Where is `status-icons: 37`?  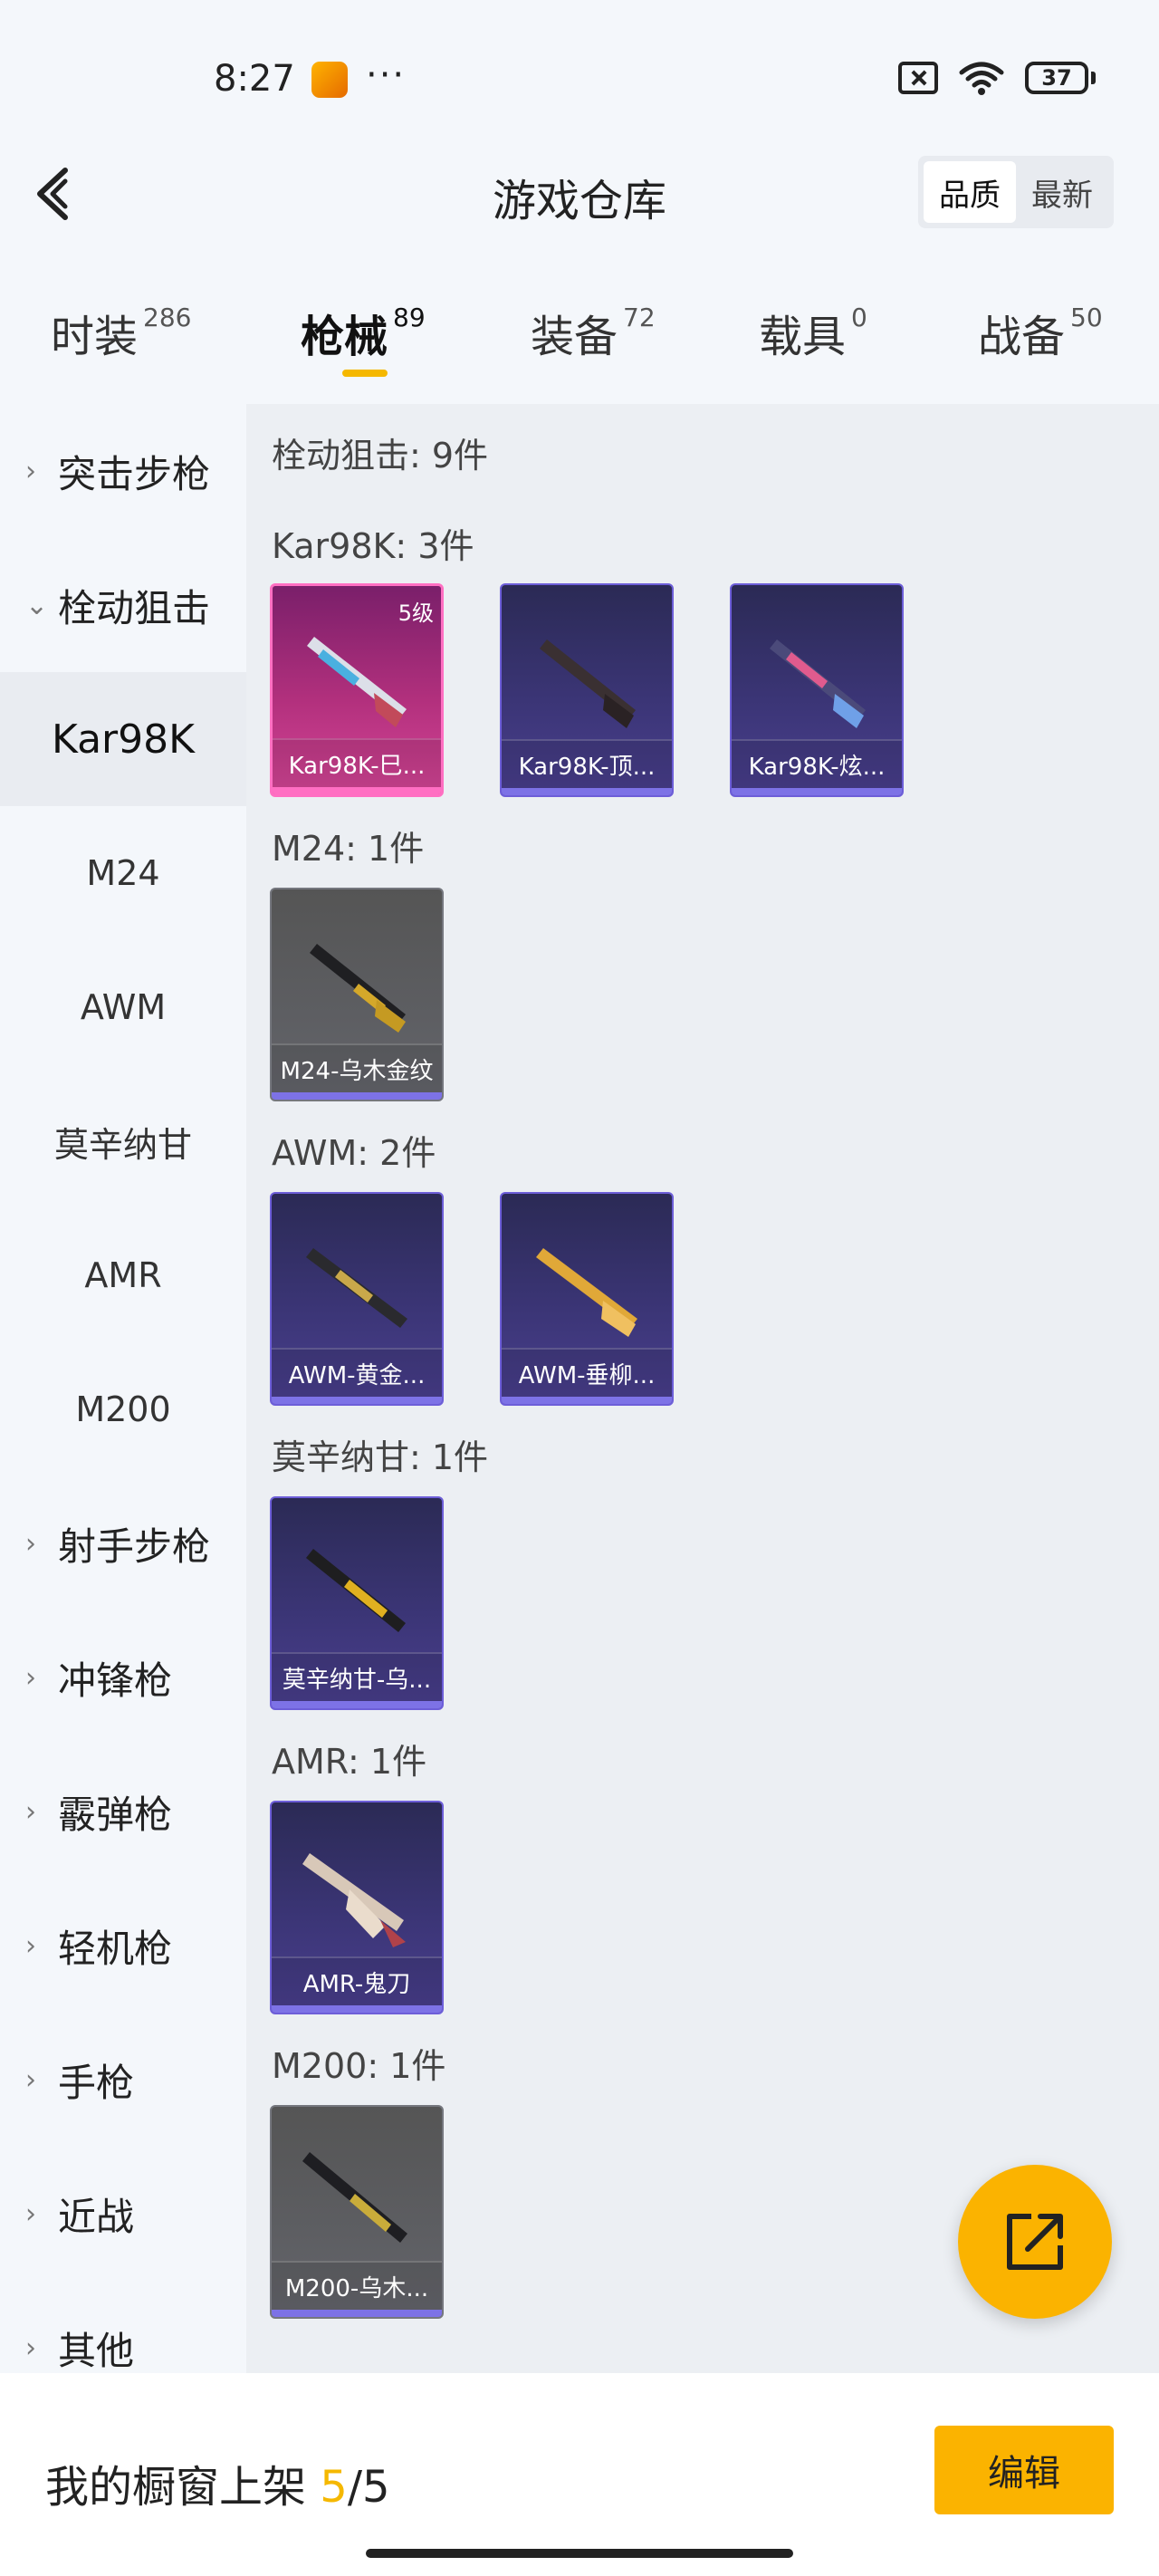
status-icons: 37 is located at coordinates (997, 78).